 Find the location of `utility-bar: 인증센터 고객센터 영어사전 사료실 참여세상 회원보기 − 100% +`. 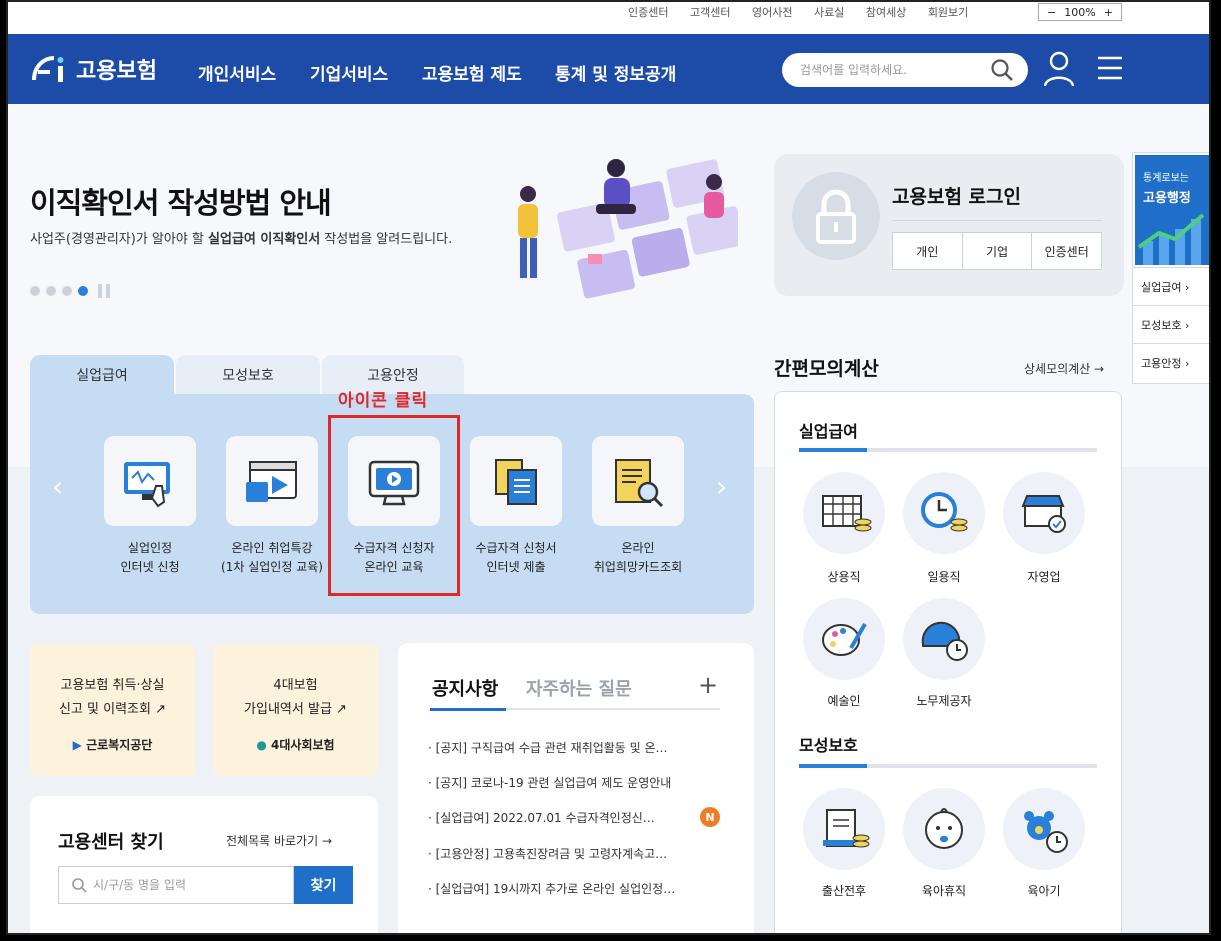

utility-bar: 인증센터 고객센터 영어사전 사료실 참여세상 회원보기 − 100% + is located at coordinates (608, 18).